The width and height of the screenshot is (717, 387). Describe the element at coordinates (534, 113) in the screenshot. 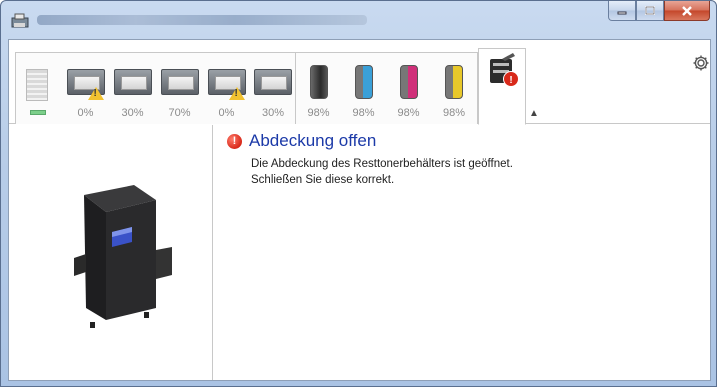

I see `collapse-toolbar-icon: ▲` at that location.